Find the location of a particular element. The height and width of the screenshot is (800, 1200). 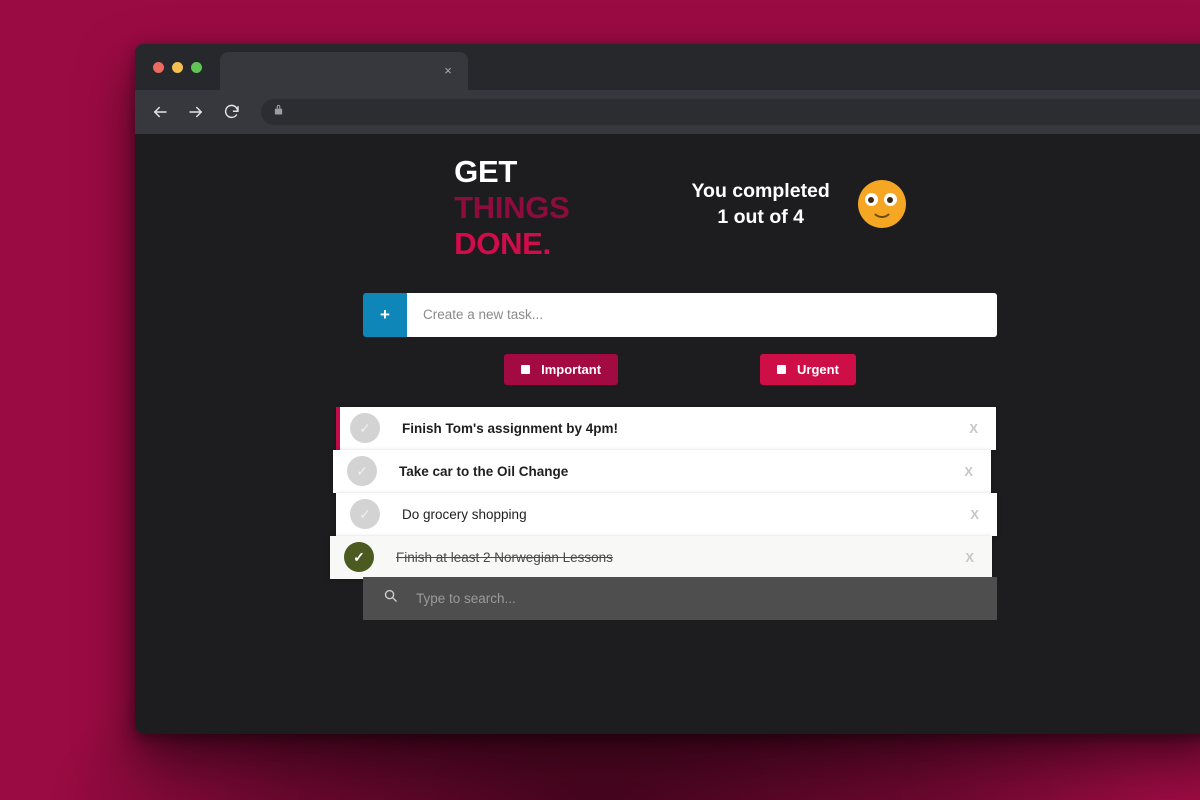

maximize-window-button is located at coordinates (196, 67).